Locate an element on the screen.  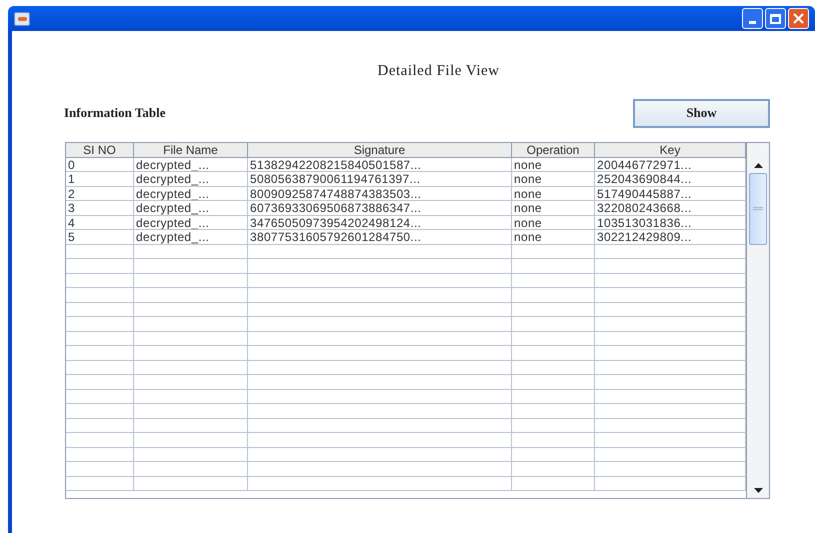
down-arrow-icon is located at coordinates (758, 490).